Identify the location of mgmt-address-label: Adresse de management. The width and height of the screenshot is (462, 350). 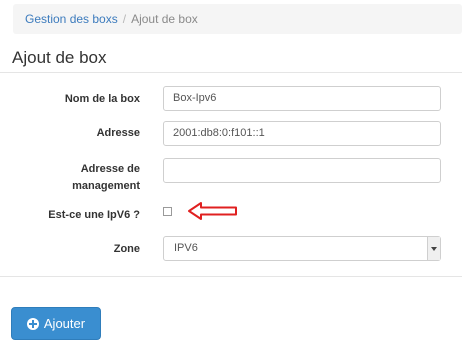
(106, 178).